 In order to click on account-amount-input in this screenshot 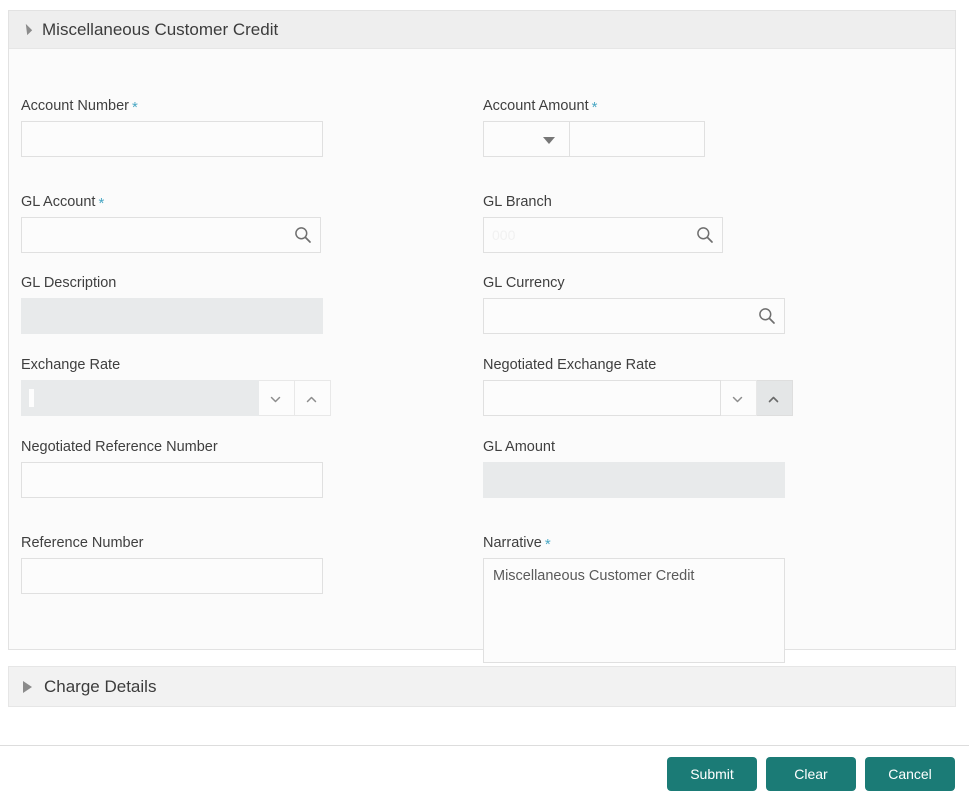, I will do `click(637, 139)`.